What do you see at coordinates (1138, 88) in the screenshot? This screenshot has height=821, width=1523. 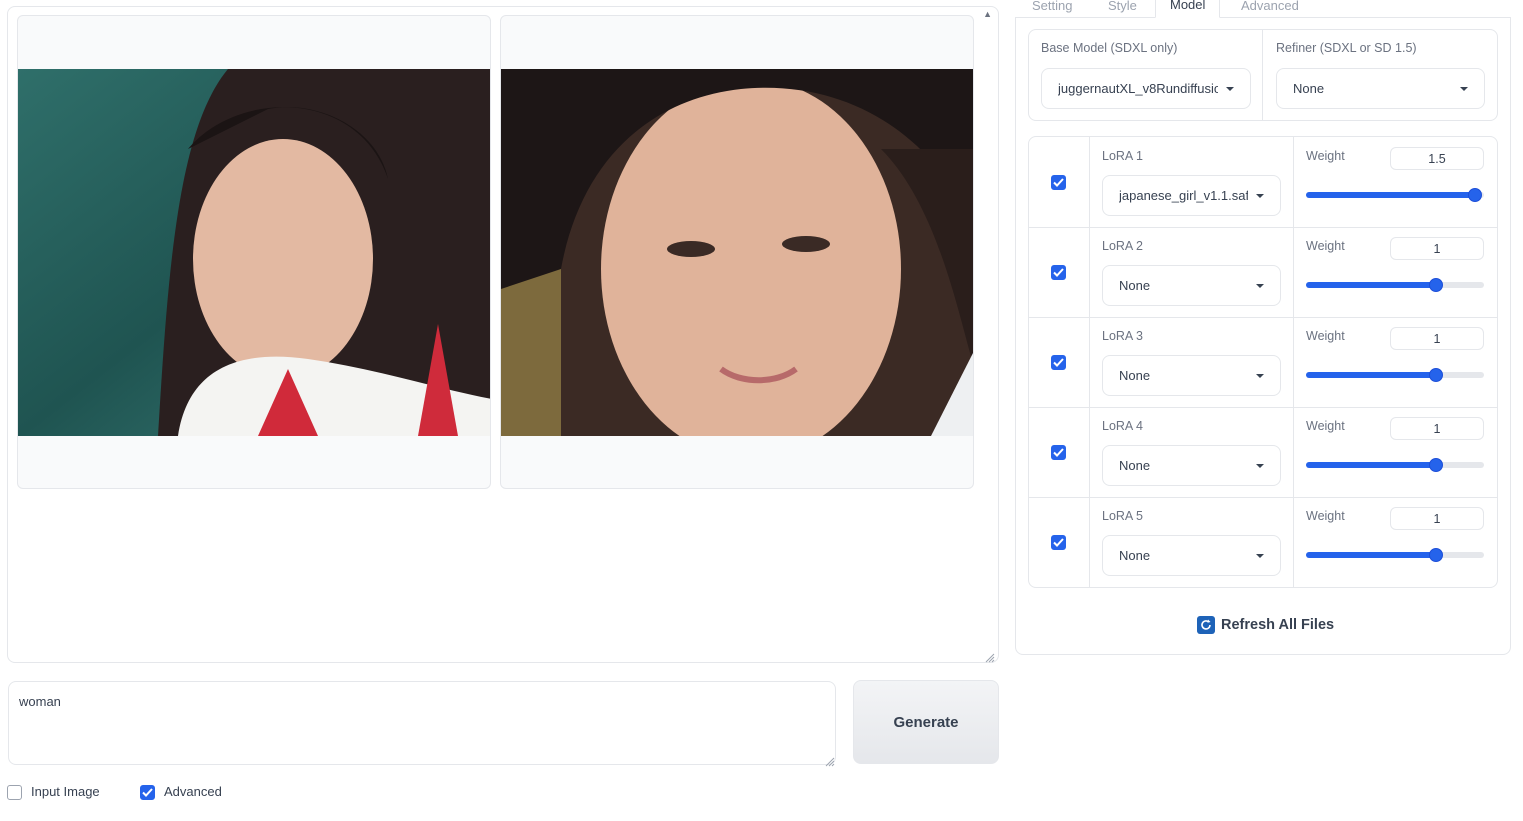 I see `base-model-value: juggernautXL_v8Rundiffusion` at bounding box center [1138, 88].